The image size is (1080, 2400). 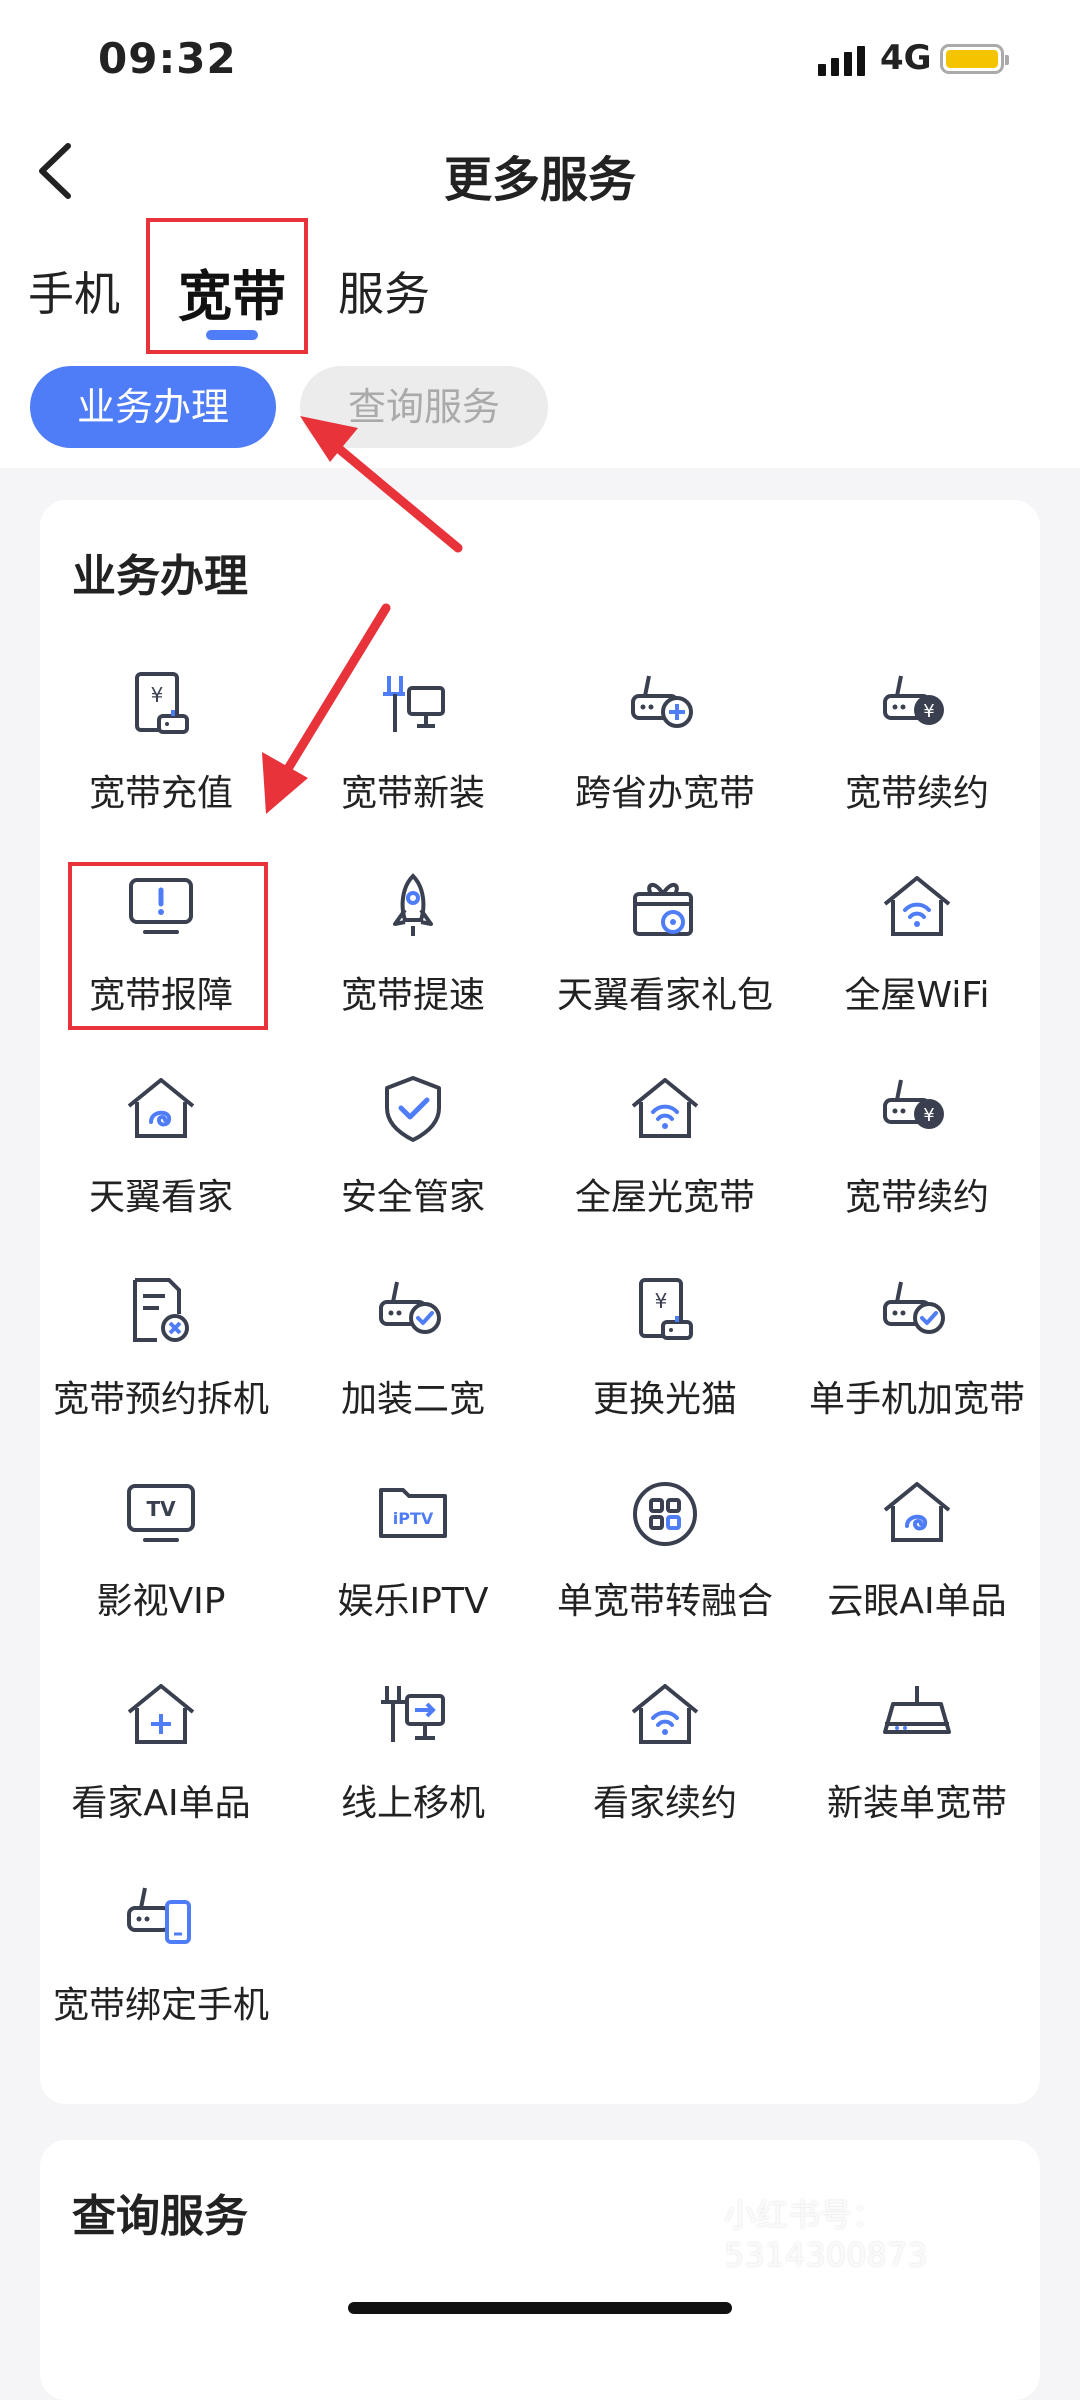 I want to click on service-item-label: 新装单宽带, so click(x=916, y=1803).